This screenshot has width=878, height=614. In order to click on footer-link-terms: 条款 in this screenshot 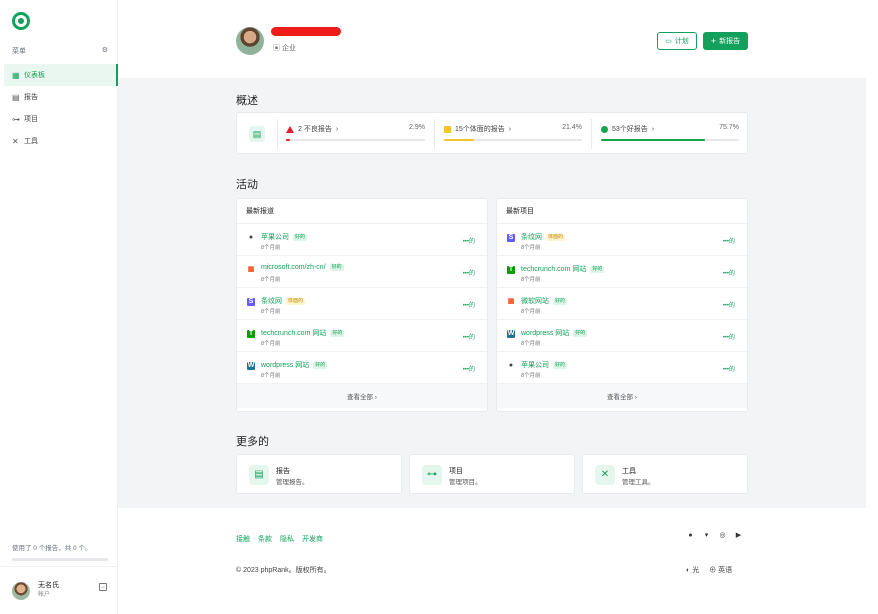, I will do `click(265, 539)`.